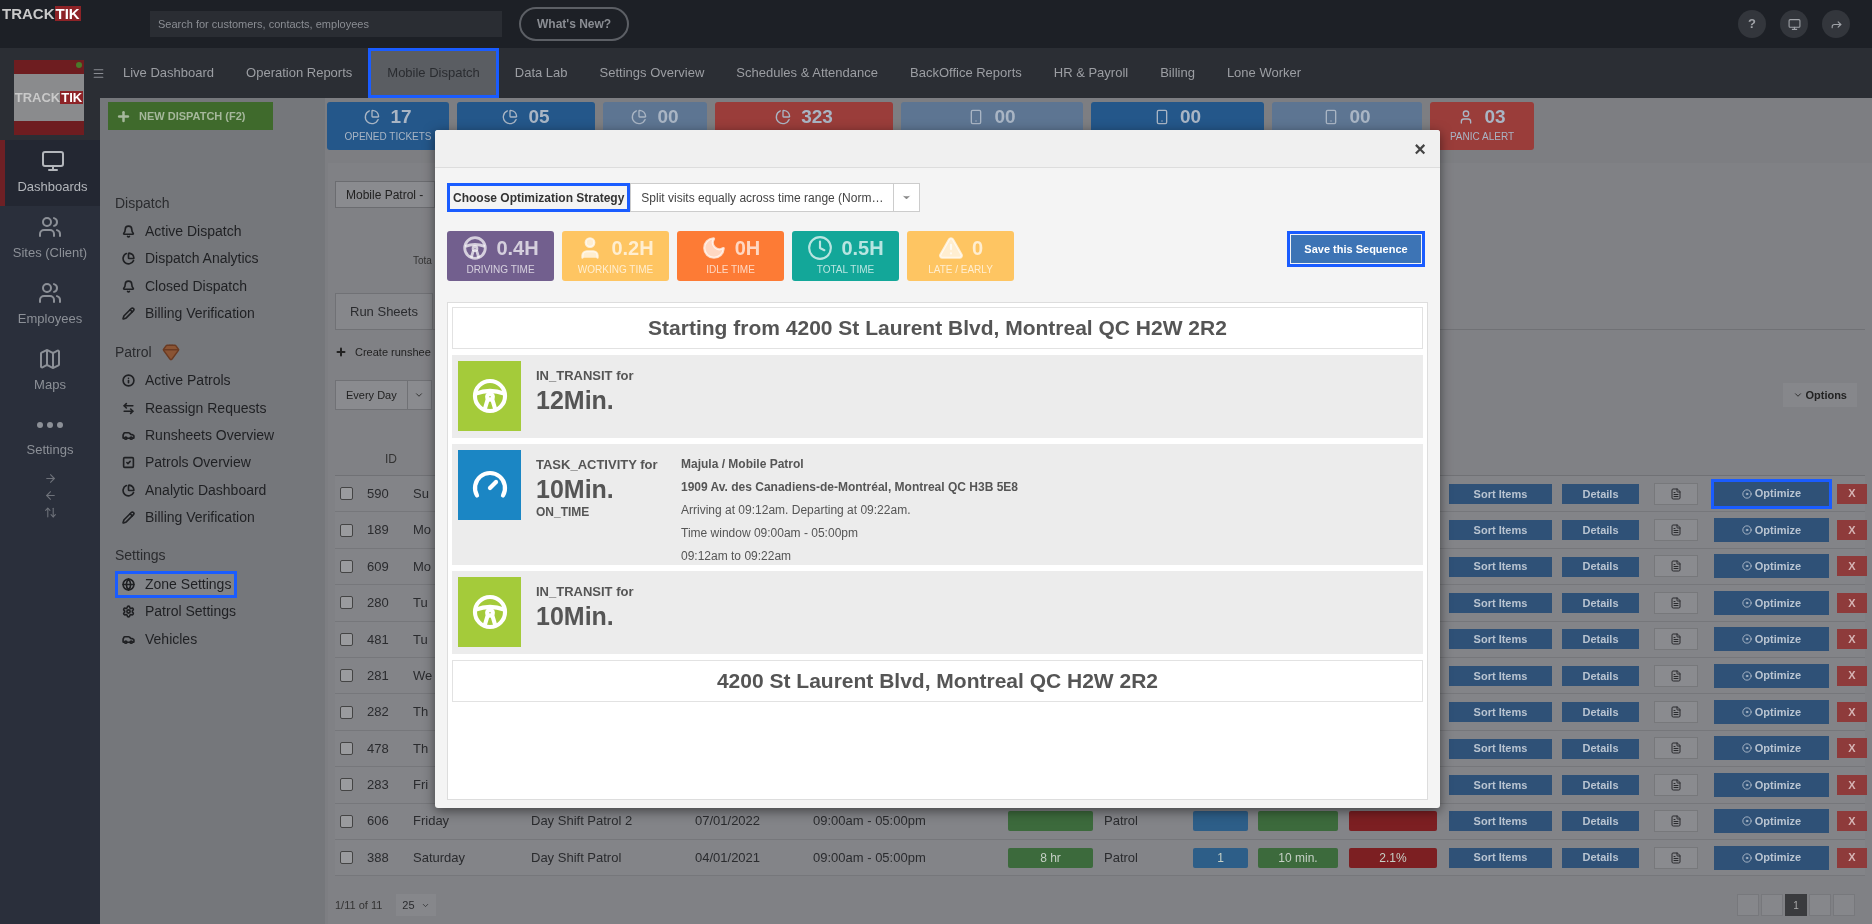 This screenshot has width=1872, height=924. What do you see at coordinates (1752, 24) in the screenshot?
I see `help-button: ?` at bounding box center [1752, 24].